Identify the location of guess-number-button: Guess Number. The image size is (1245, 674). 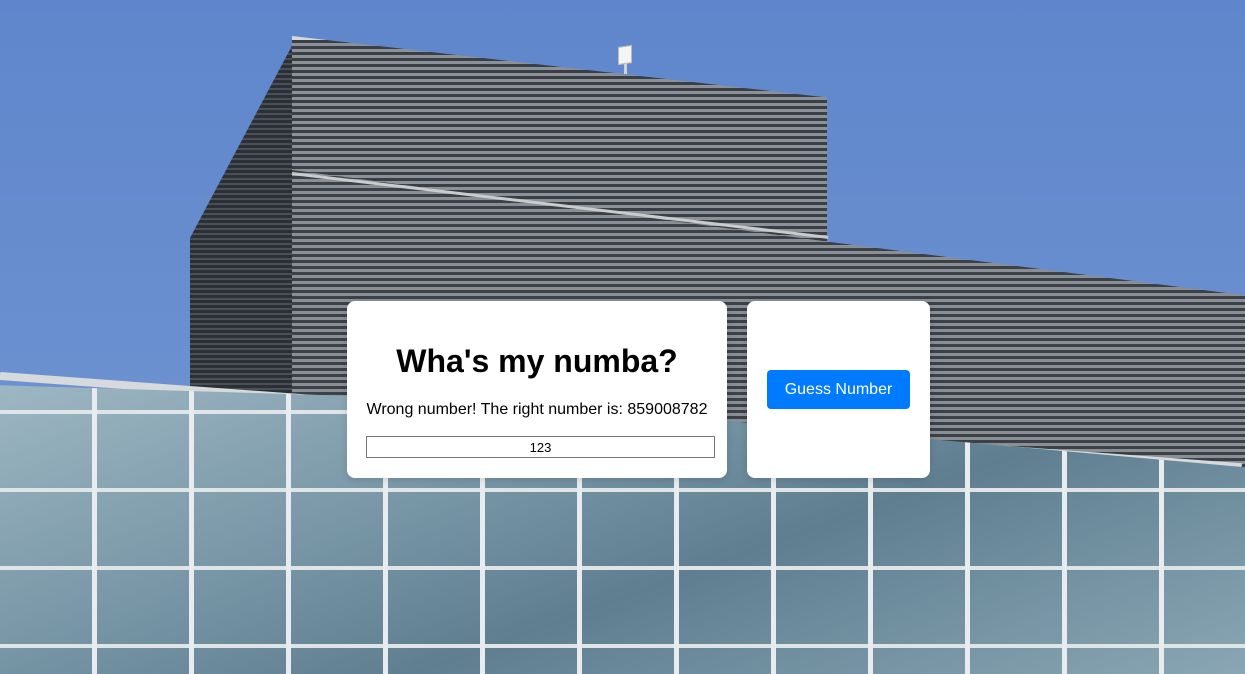
(838, 389).